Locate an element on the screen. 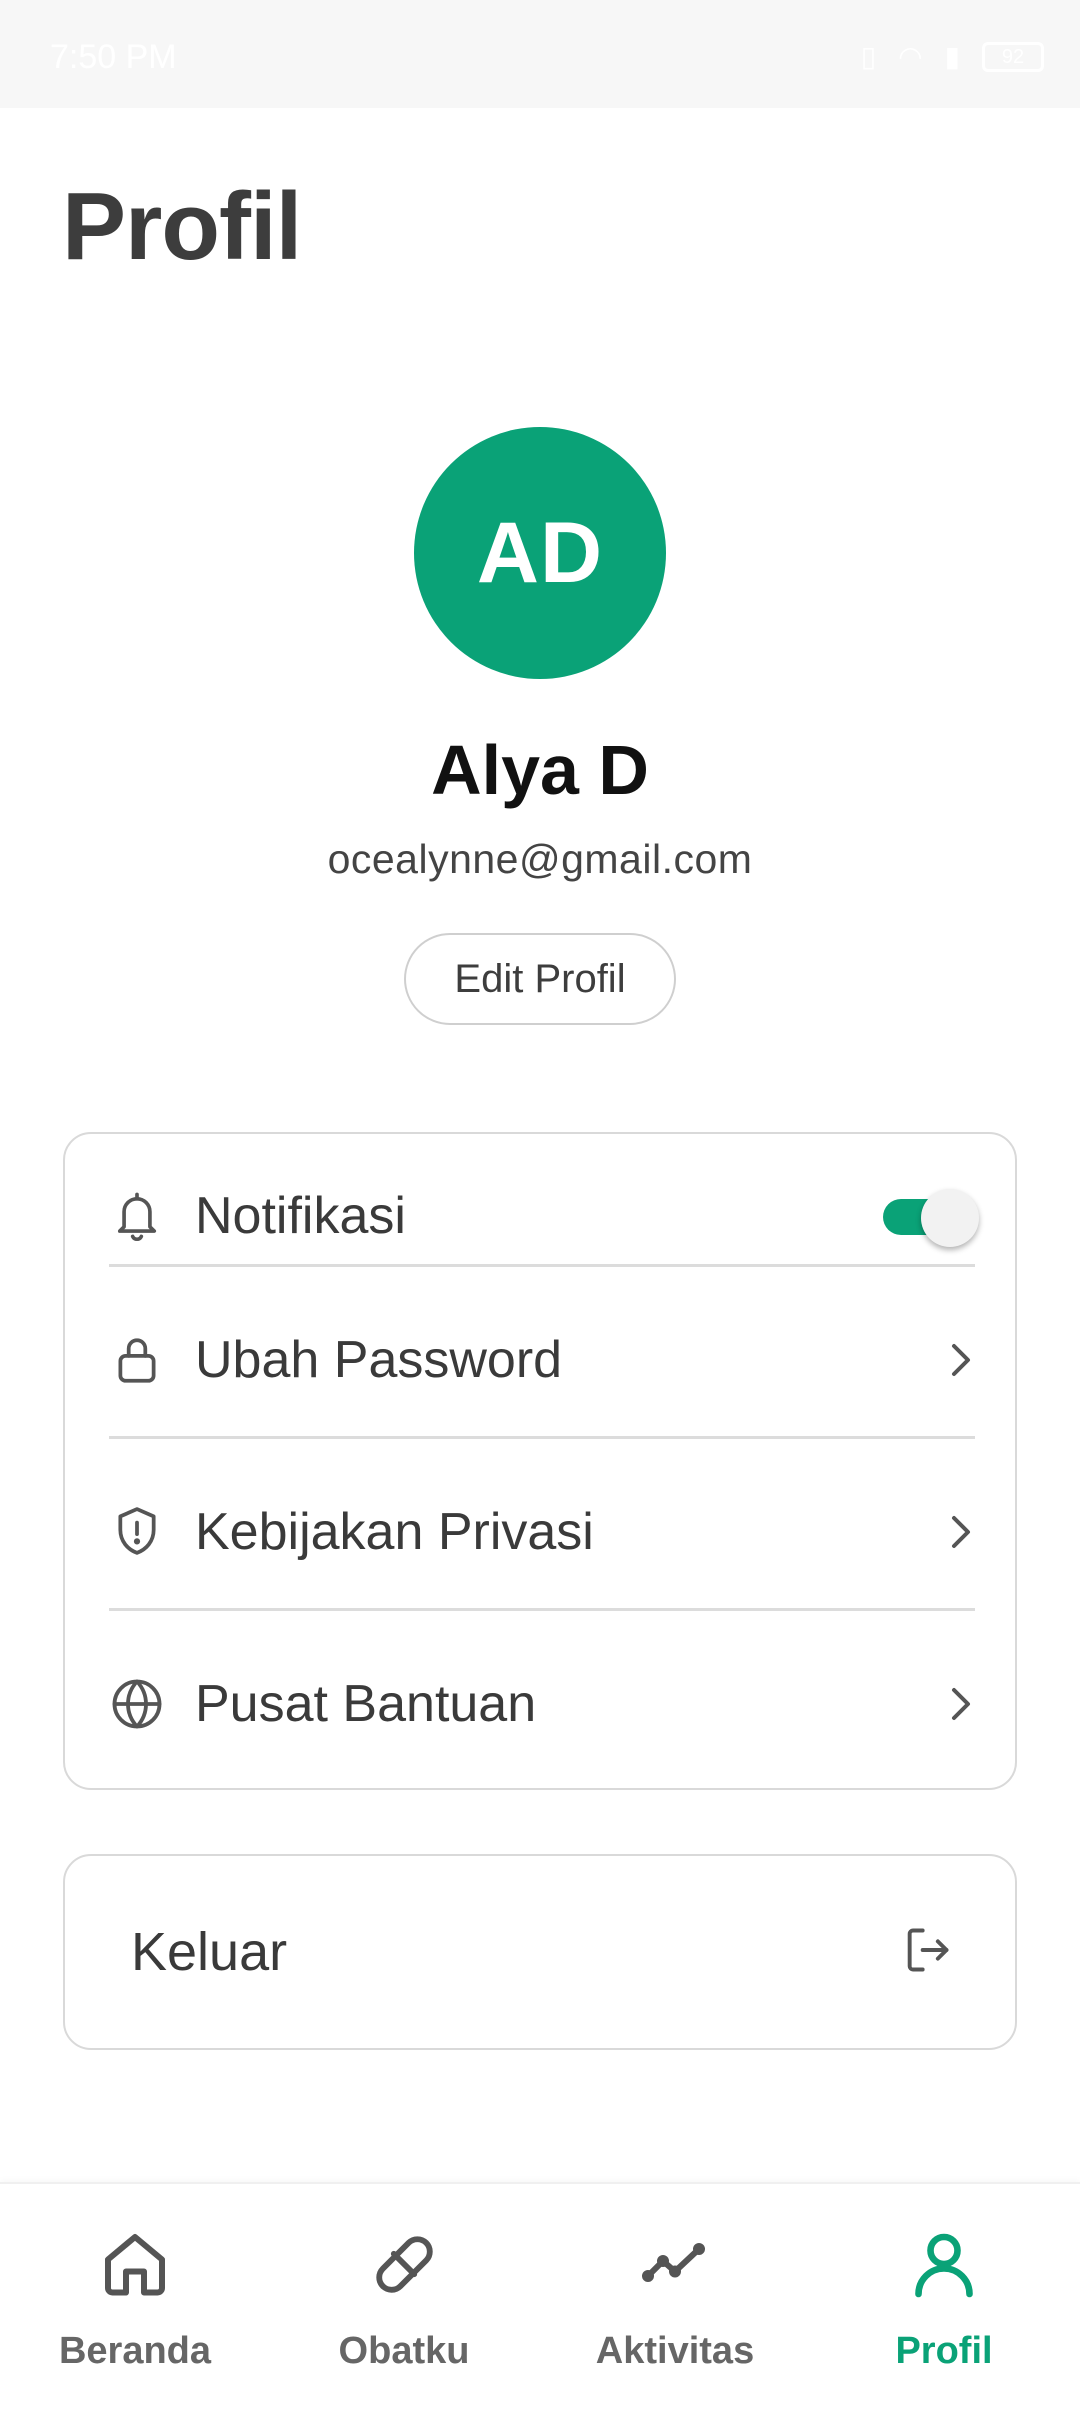 The height and width of the screenshot is (2436, 1080). settings-row-change-password: Ubah Password is located at coordinates (542, 1360).